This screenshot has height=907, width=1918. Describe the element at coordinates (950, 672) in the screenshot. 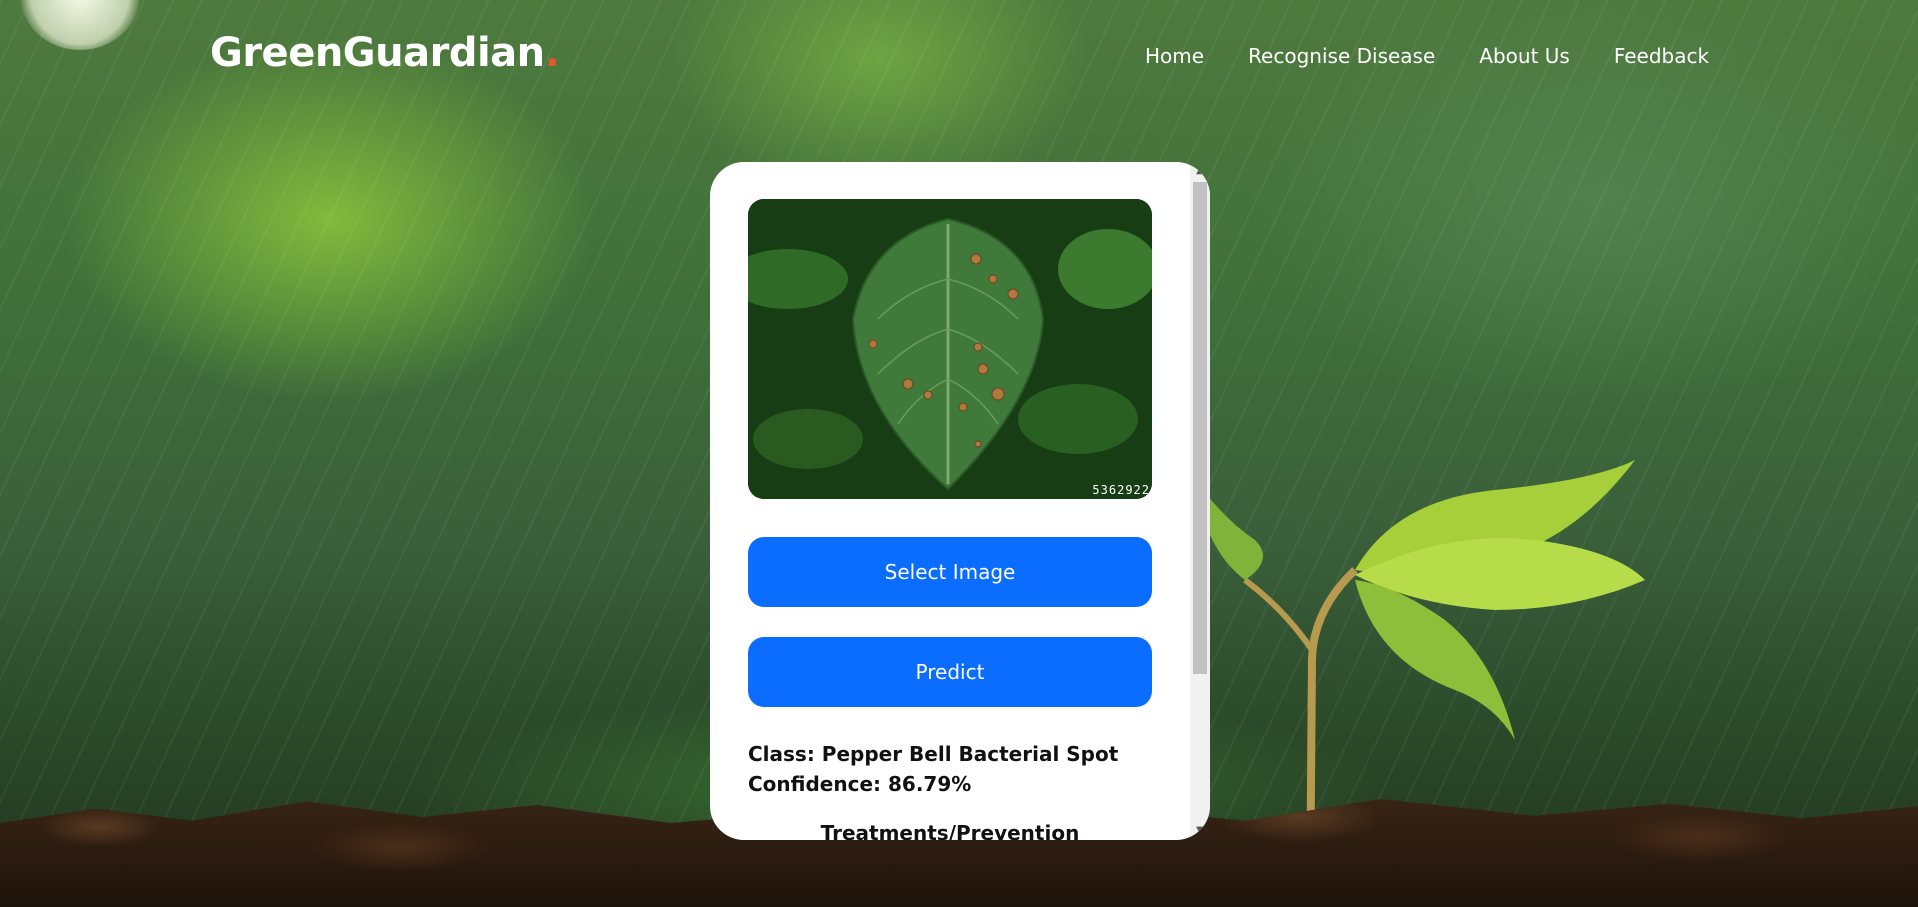

I see `predict-button: Predict` at that location.